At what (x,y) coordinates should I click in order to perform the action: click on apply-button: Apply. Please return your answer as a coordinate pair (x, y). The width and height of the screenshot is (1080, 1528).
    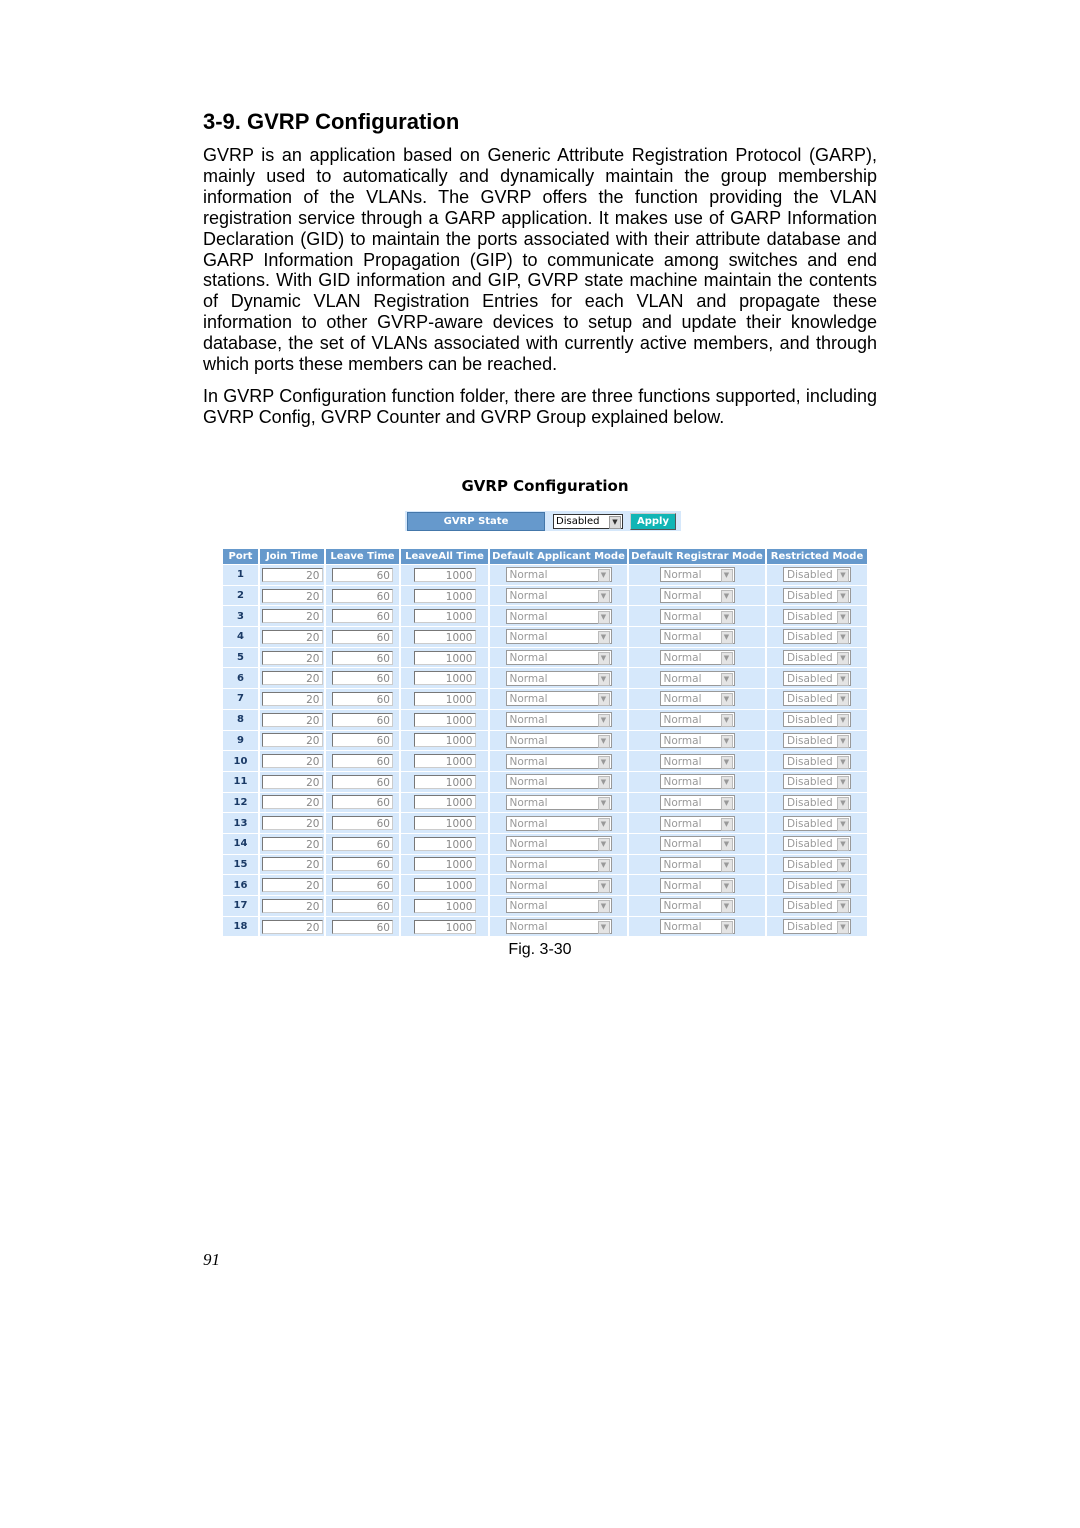
    Looking at the image, I should click on (653, 521).